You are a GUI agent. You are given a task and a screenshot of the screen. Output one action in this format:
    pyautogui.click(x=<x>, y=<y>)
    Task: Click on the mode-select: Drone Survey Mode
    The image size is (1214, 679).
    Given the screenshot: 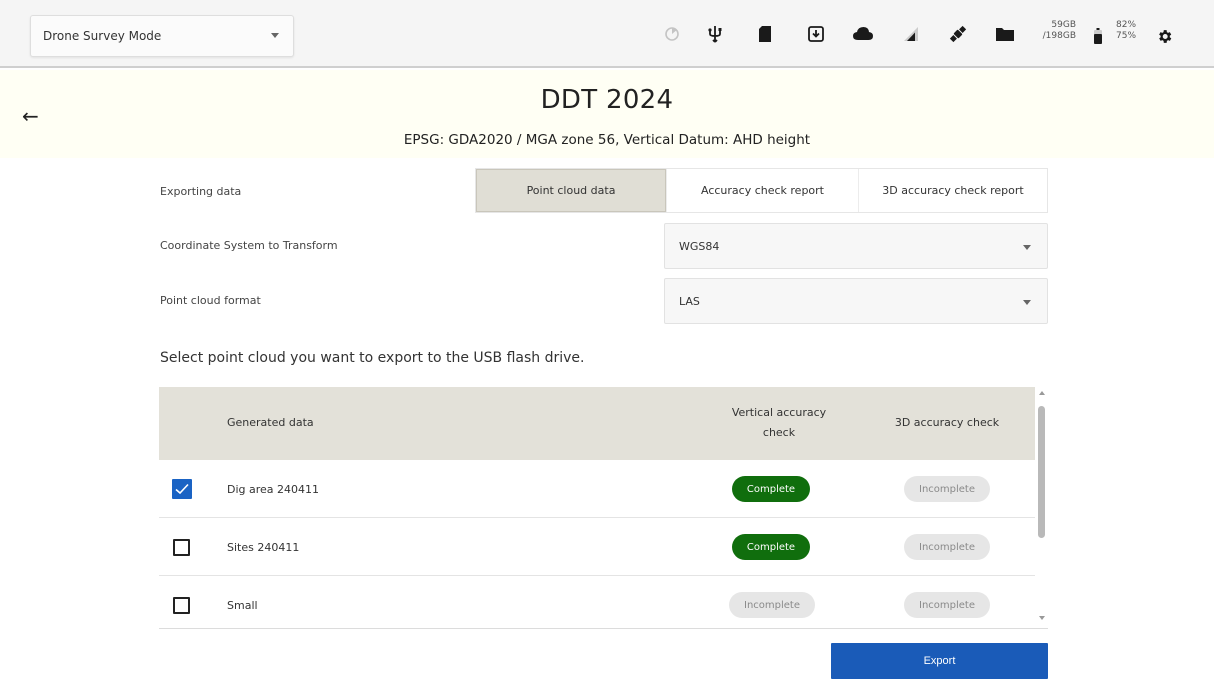 What is the action you would take?
    pyautogui.click(x=162, y=36)
    